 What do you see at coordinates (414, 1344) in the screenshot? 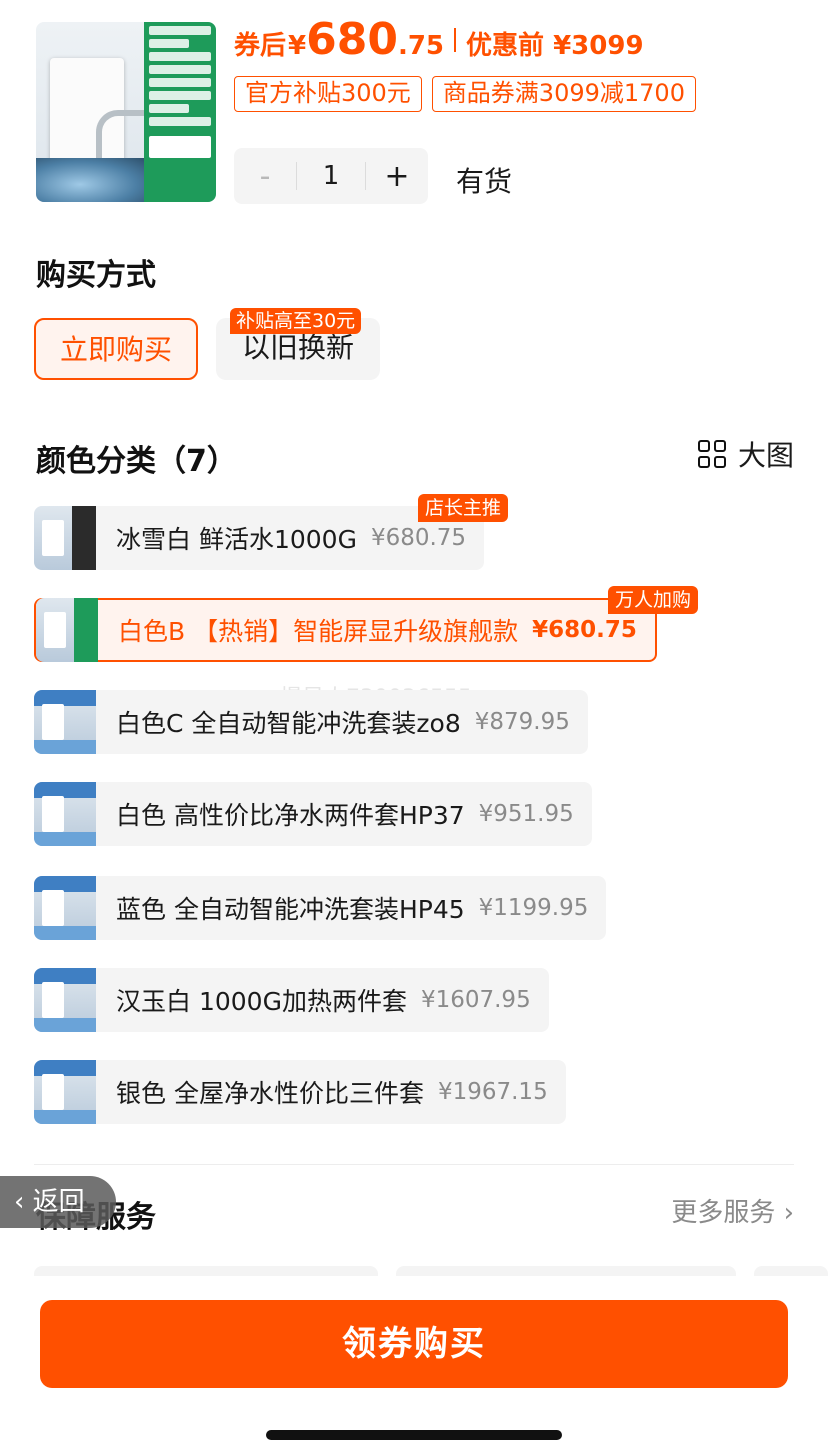
I see `coupon-buy-button: 领券购买` at bounding box center [414, 1344].